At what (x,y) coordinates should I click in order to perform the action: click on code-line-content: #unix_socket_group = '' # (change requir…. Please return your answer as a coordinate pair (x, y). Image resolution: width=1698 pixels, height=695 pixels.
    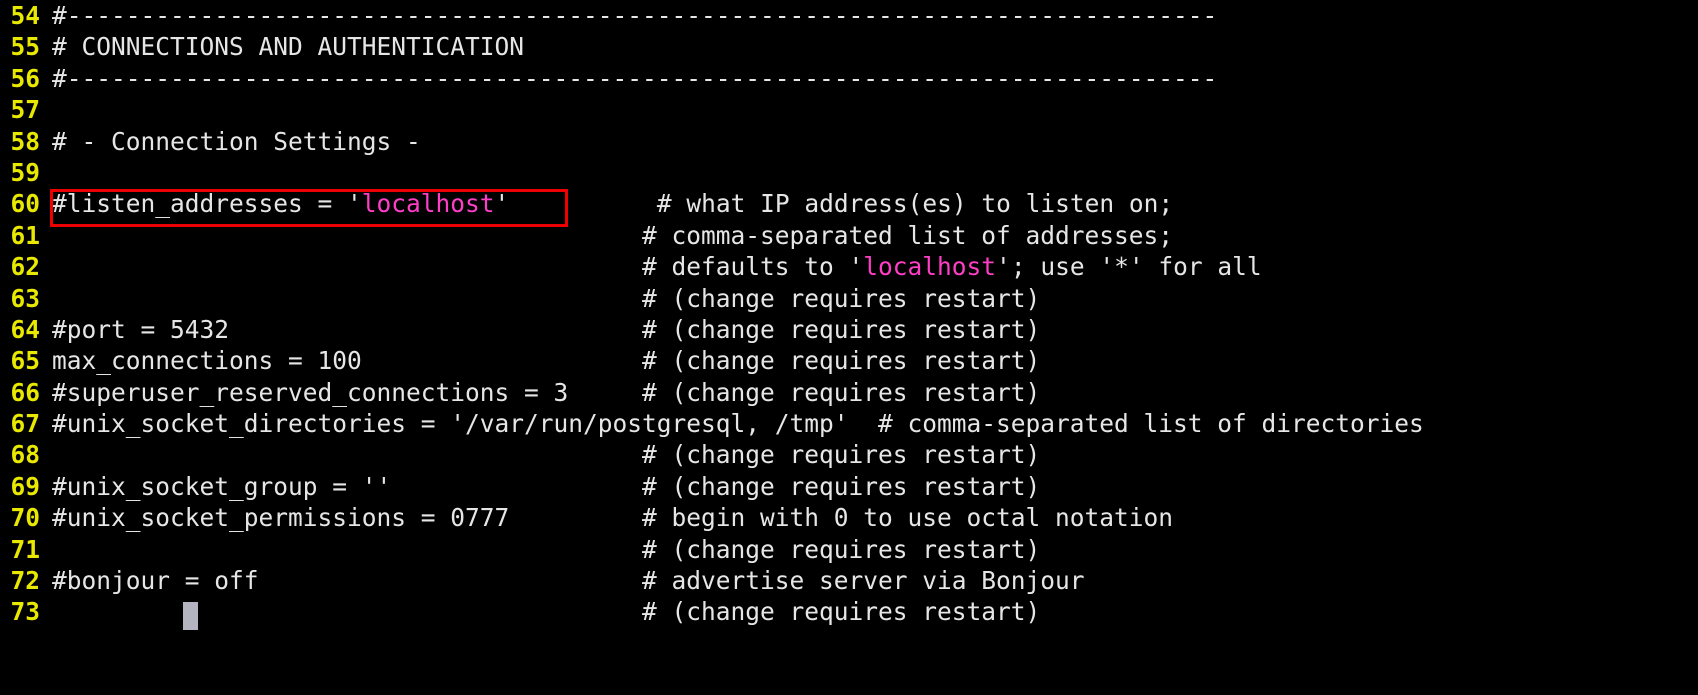
    Looking at the image, I should click on (546, 486).